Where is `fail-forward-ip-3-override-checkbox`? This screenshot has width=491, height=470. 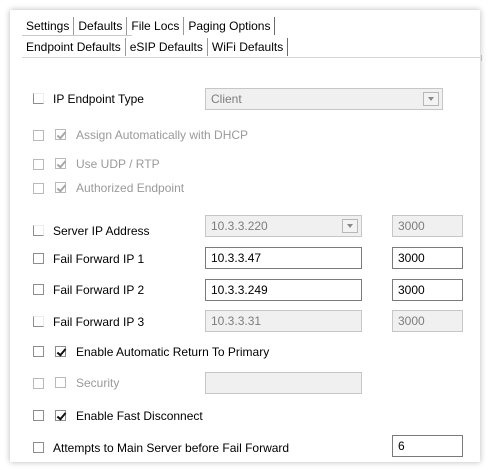 fail-forward-ip-3-override-checkbox is located at coordinates (38, 321).